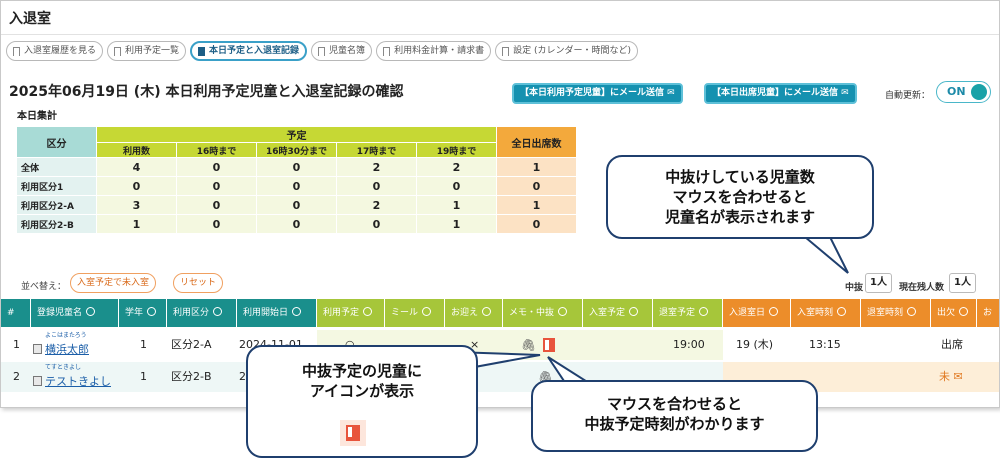 The image size is (1000, 463). Describe the element at coordinates (825, 255) in the screenshot. I see `tail-c1` at that location.